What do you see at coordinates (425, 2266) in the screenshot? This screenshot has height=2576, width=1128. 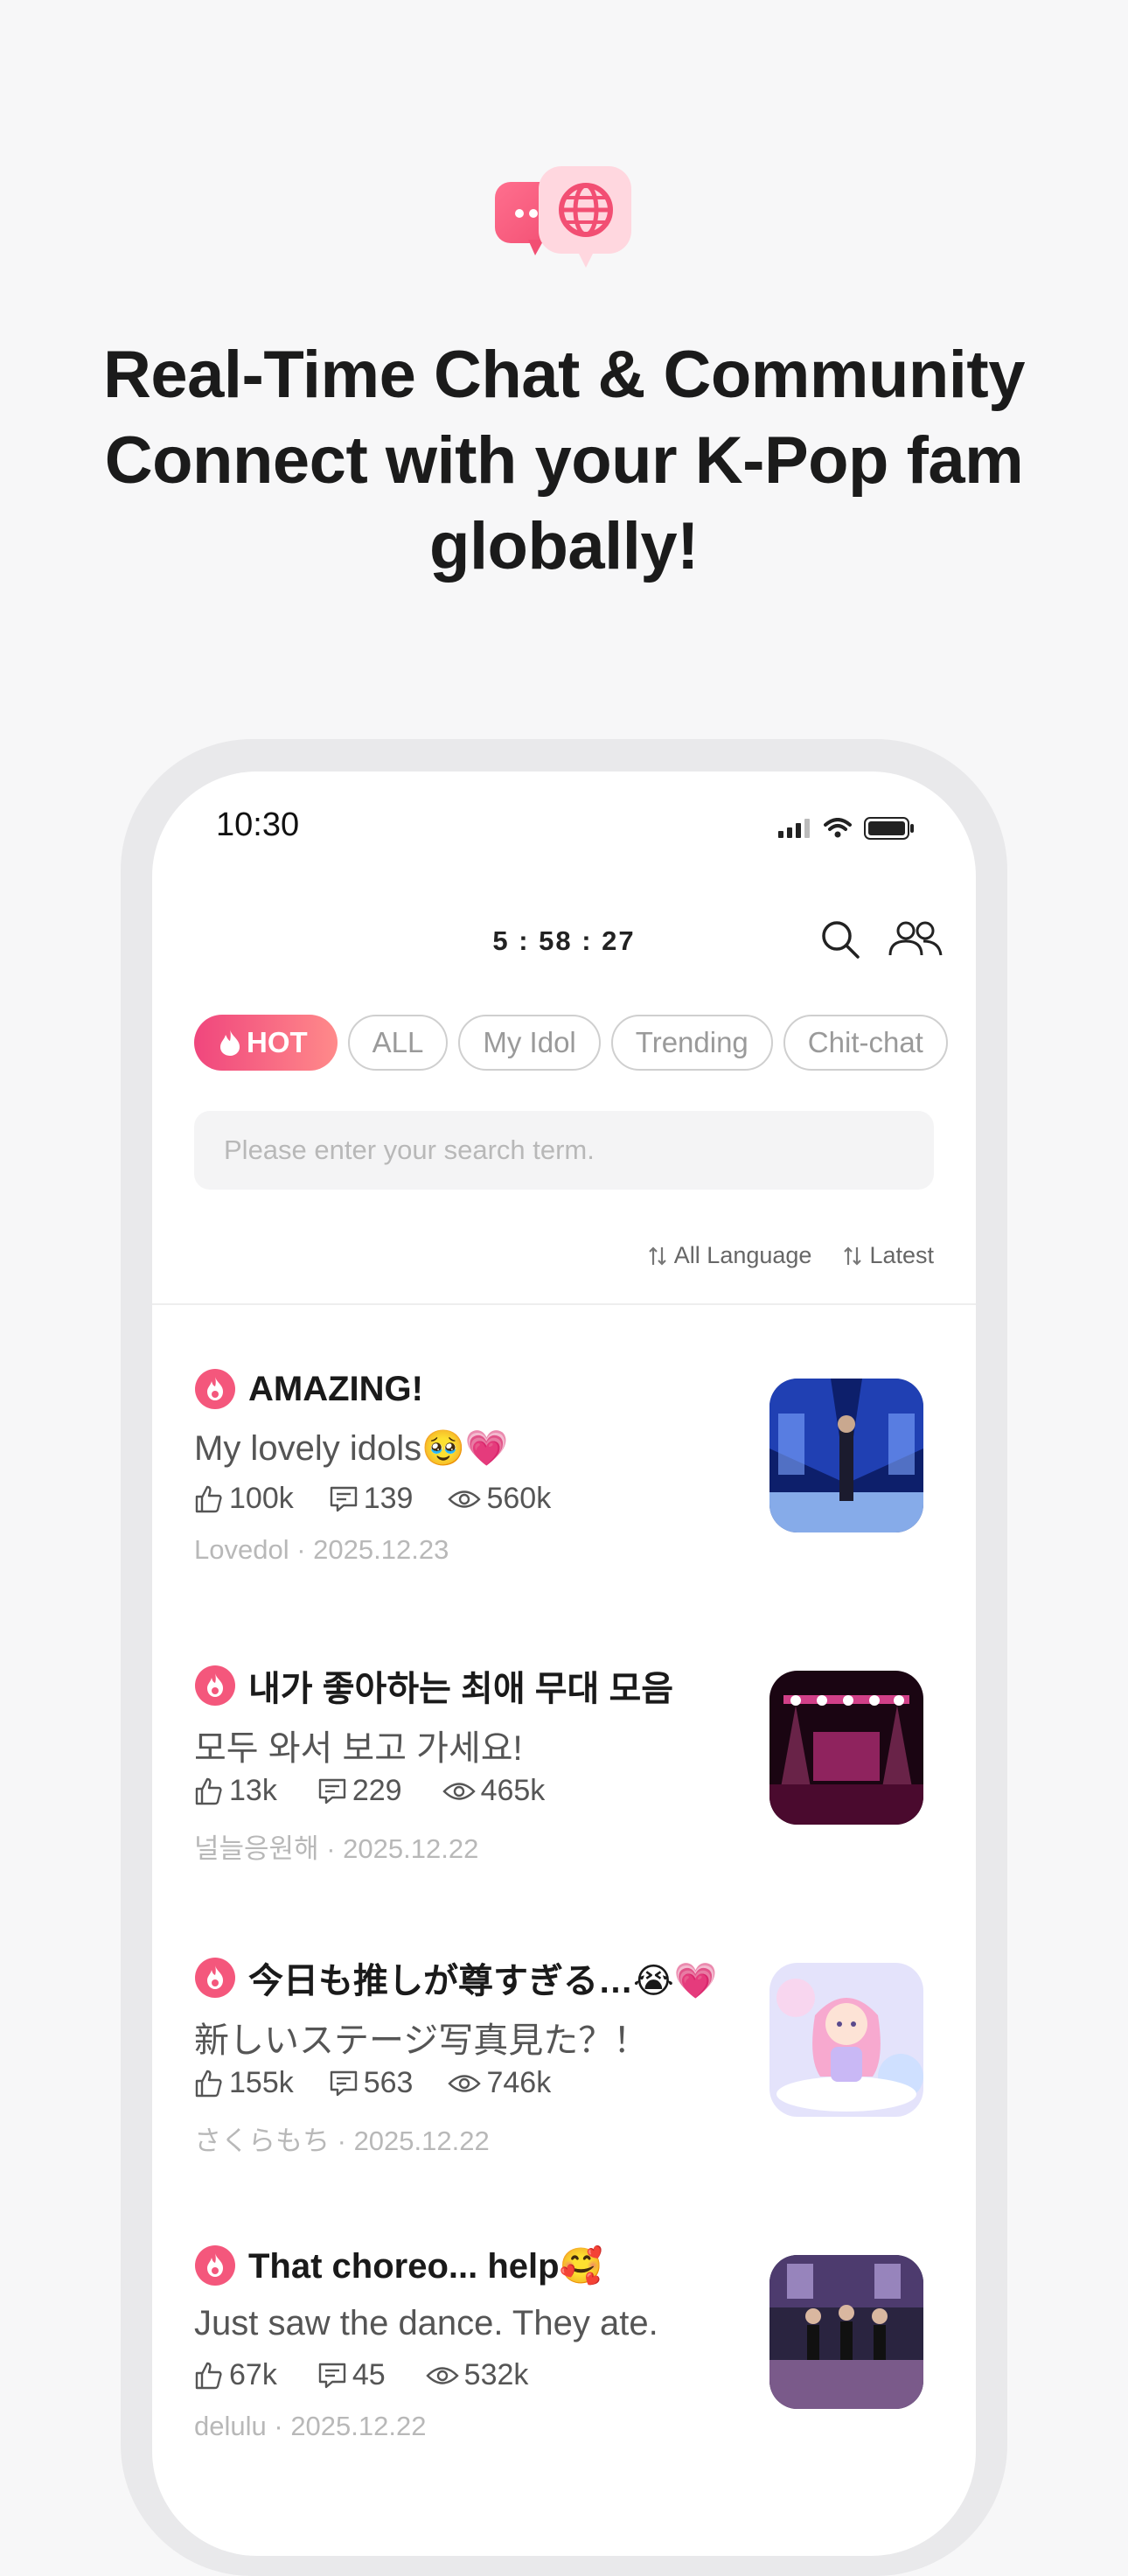 I see `post-title-text: That choreo... help🥰` at bounding box center [425, 2266].